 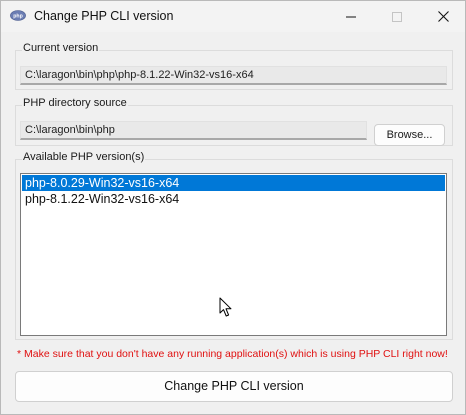 What do you see at coordinates (193, 130) in the screenshot?
I see `directory-source-field: C:\laragon\bin\php` at bounding box center [193, 130].